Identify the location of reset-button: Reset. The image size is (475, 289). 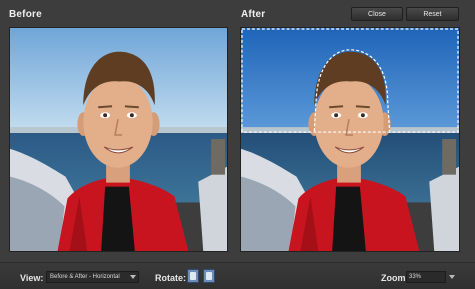
(432, 14).